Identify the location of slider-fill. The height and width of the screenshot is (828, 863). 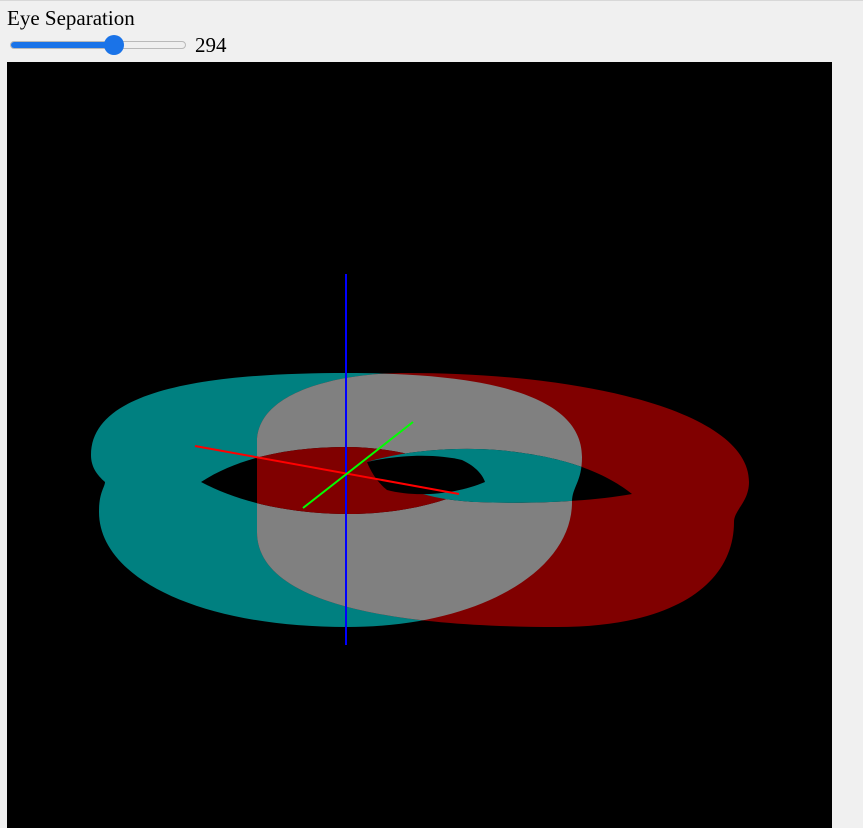
(63, 45).